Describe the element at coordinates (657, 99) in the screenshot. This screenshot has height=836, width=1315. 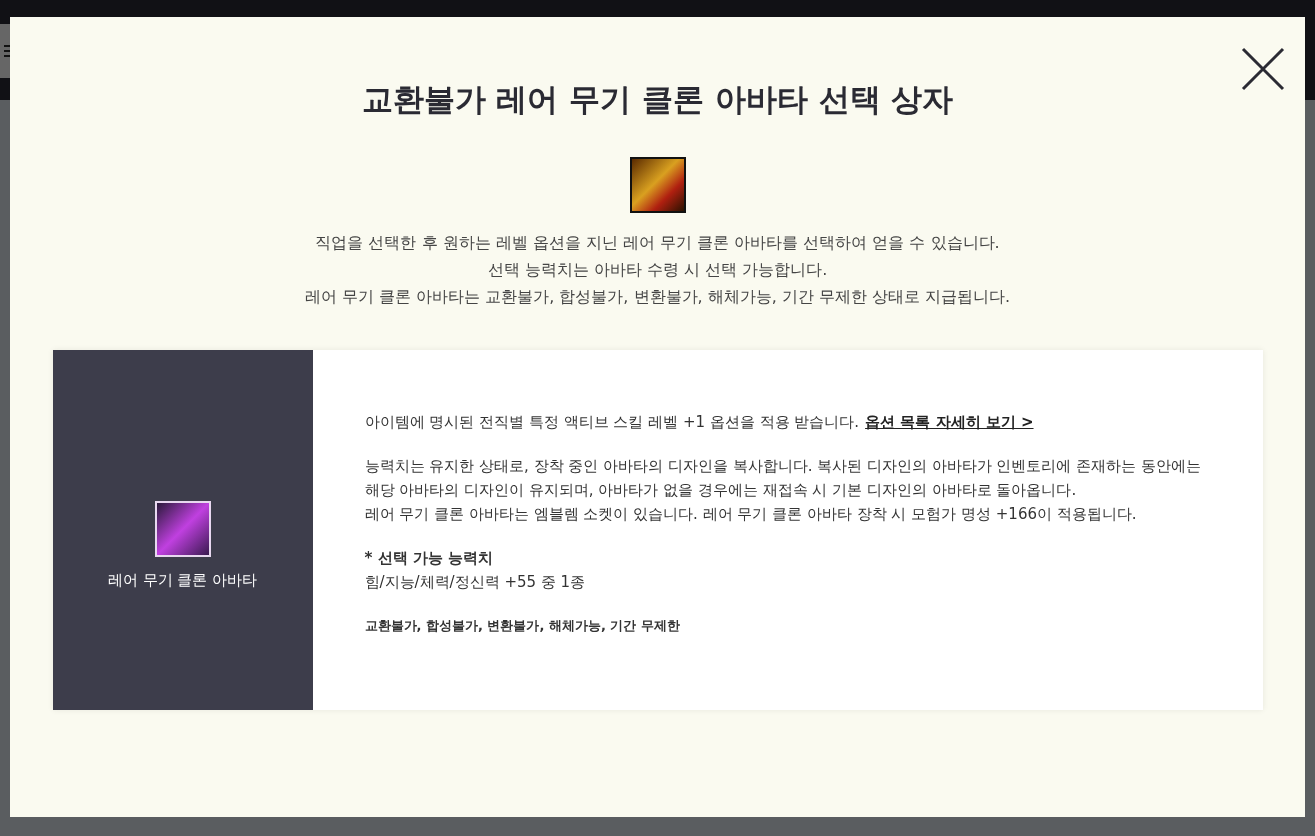
I see `modal-title: 교환불가 레어 무기 클론 아바타 선택 상자` at that location.